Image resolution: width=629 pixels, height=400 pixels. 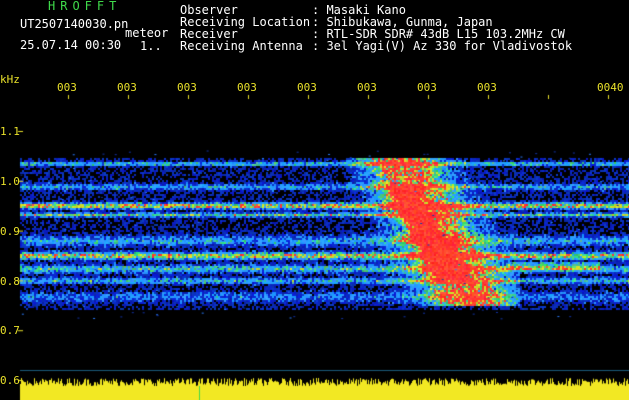 I want to click on x-tick-label: 0040, so click(x=610, y=87).